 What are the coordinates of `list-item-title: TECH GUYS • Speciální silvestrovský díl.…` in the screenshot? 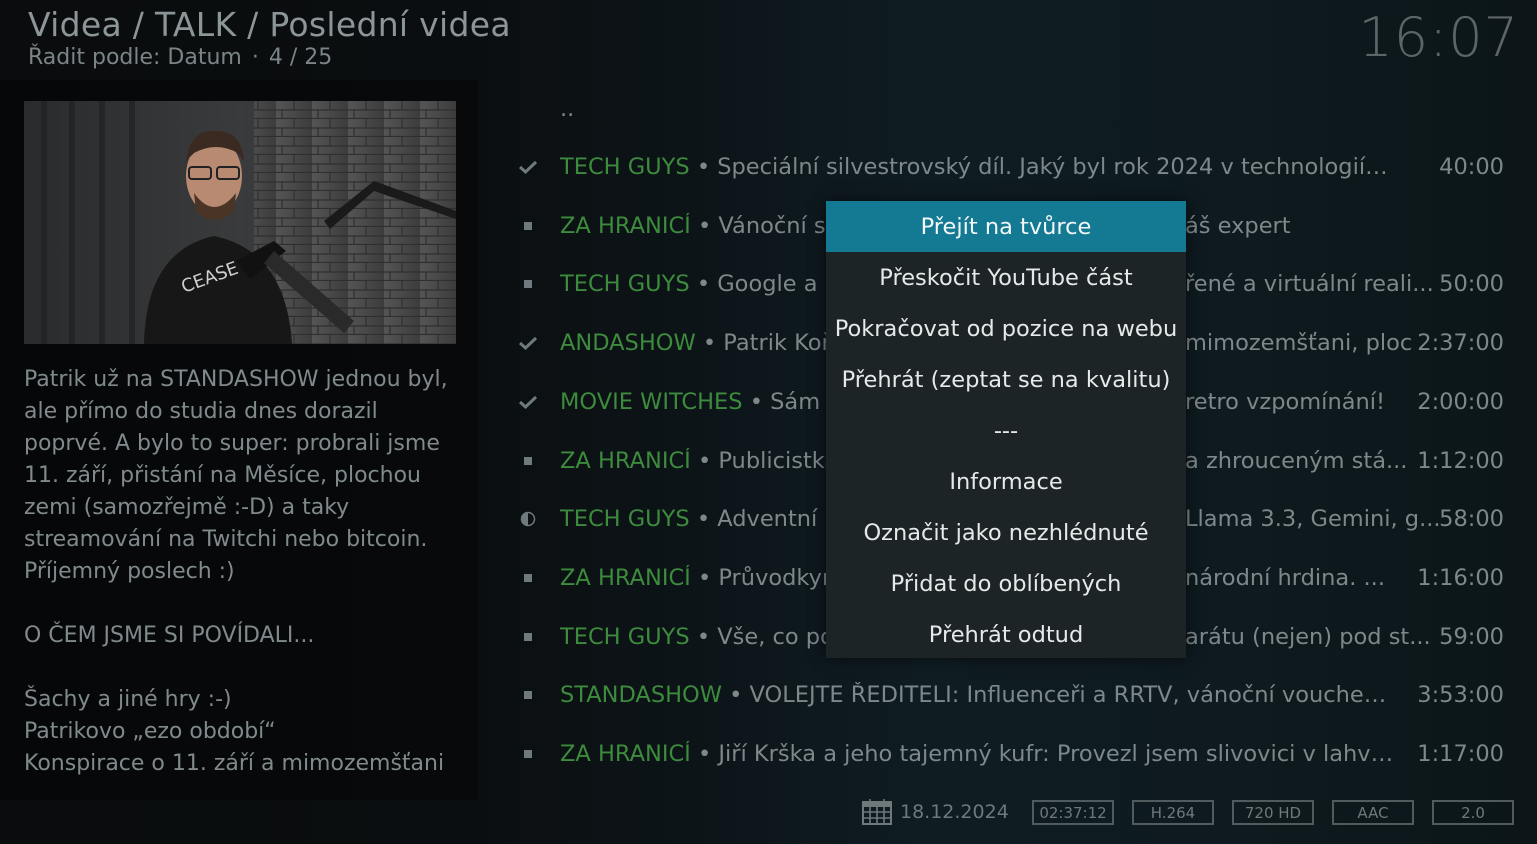 It's located at (977, 167).